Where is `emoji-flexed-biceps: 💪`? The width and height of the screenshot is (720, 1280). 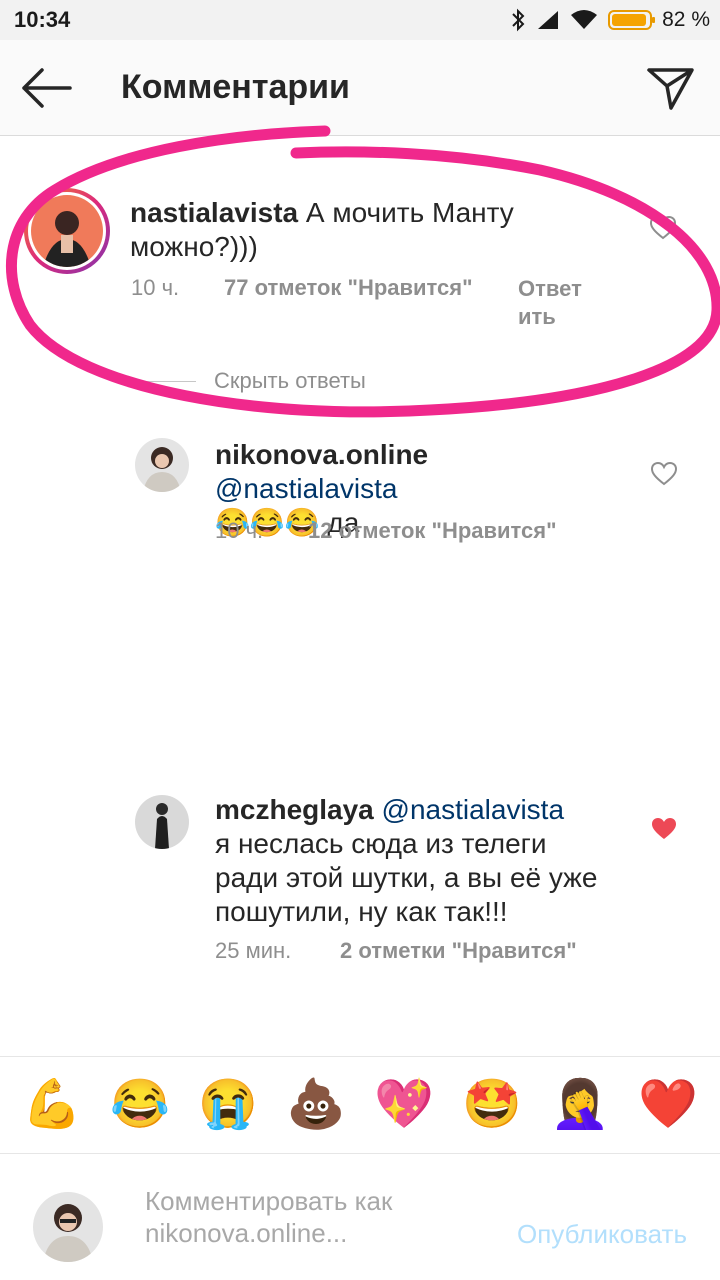 emoji-flexed-biceps: 💪 is located at coordinates (52, 1105).